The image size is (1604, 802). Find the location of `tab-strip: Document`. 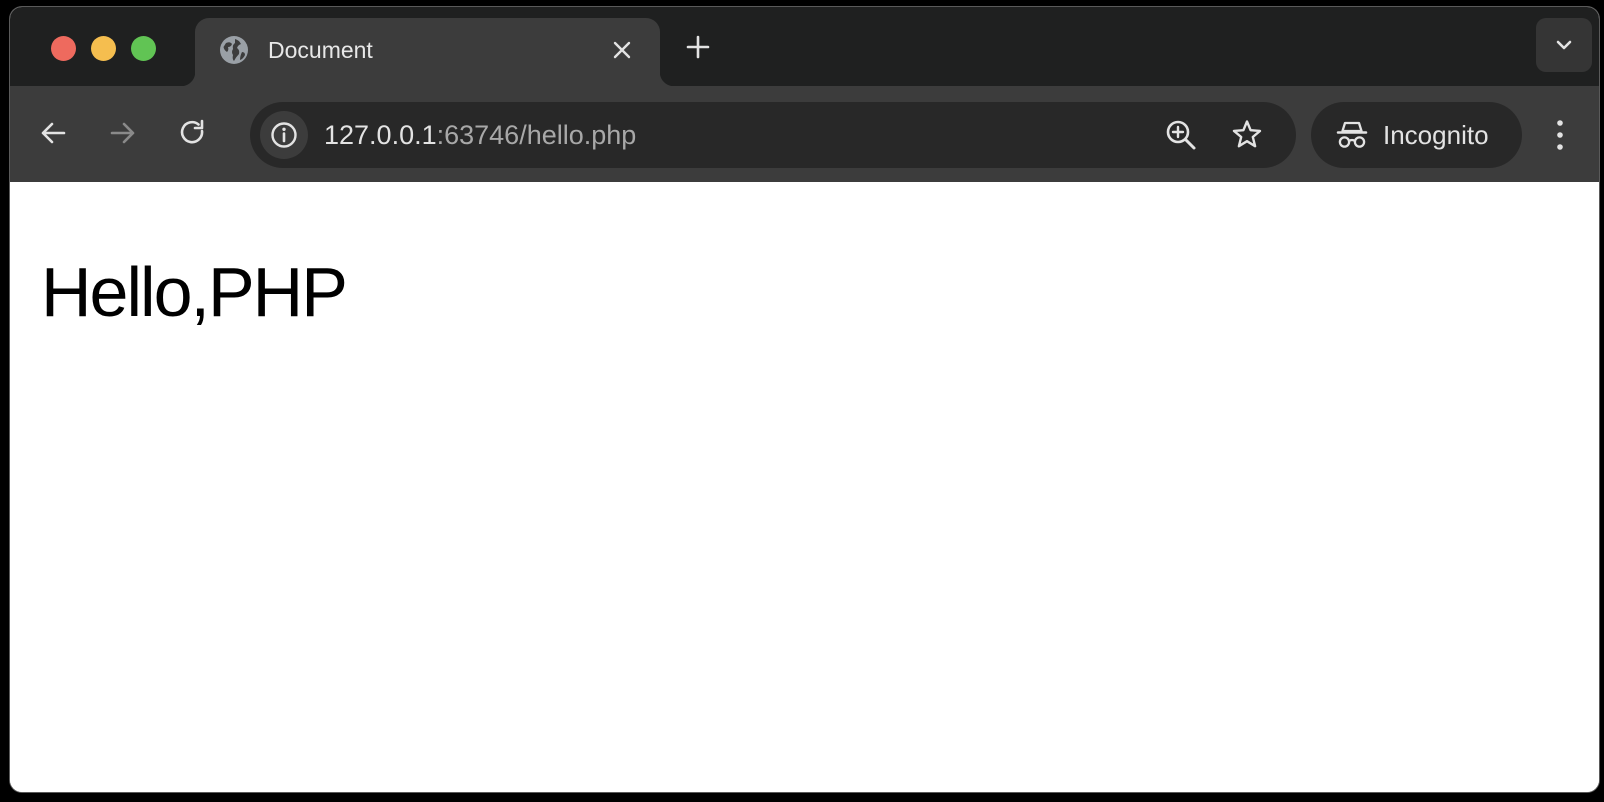

tab-strip: Document is located at coordinates (804, 46).